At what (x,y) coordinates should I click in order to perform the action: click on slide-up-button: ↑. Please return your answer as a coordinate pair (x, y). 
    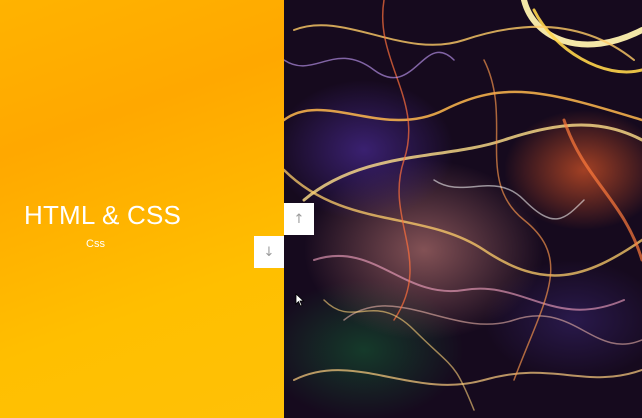
    Looking at the image, I should click on (299, 219).